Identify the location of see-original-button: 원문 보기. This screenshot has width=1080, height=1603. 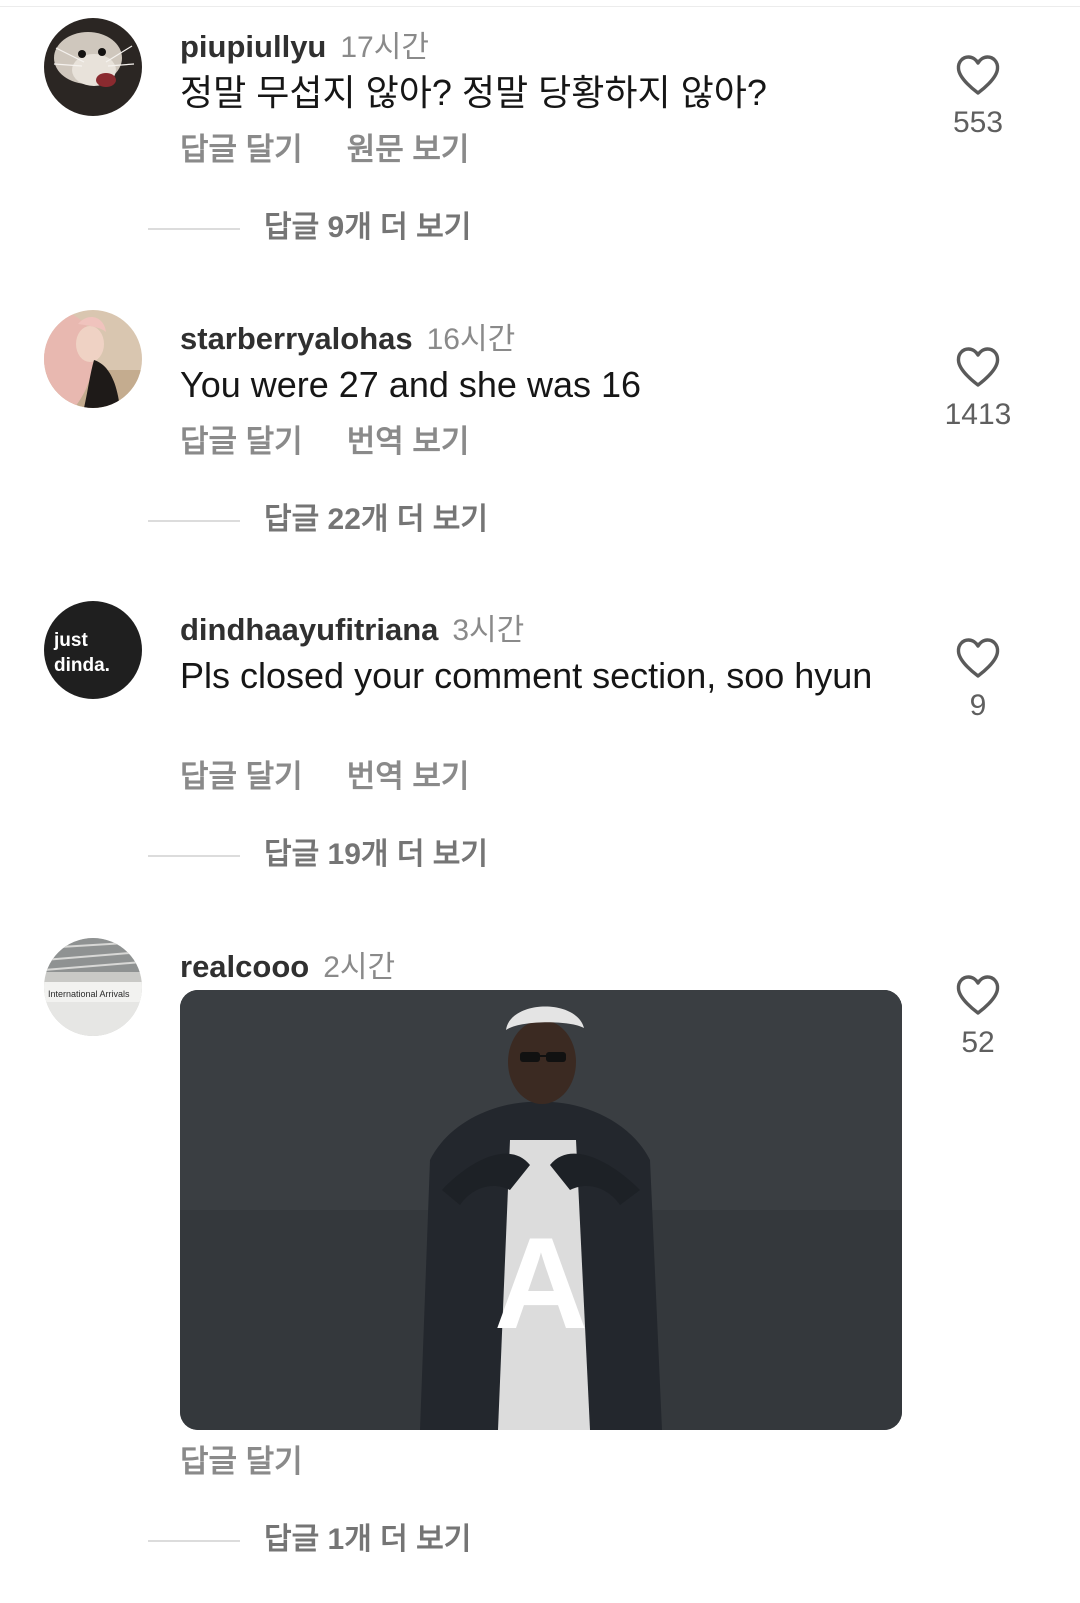
(408, 149).